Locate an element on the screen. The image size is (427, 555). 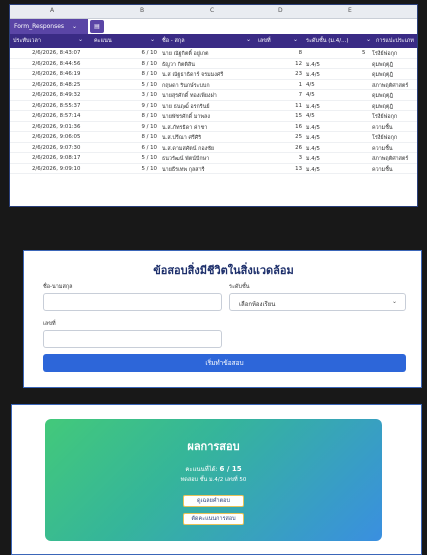
header-number: เลขที่ is located at coordinates (264, 41).